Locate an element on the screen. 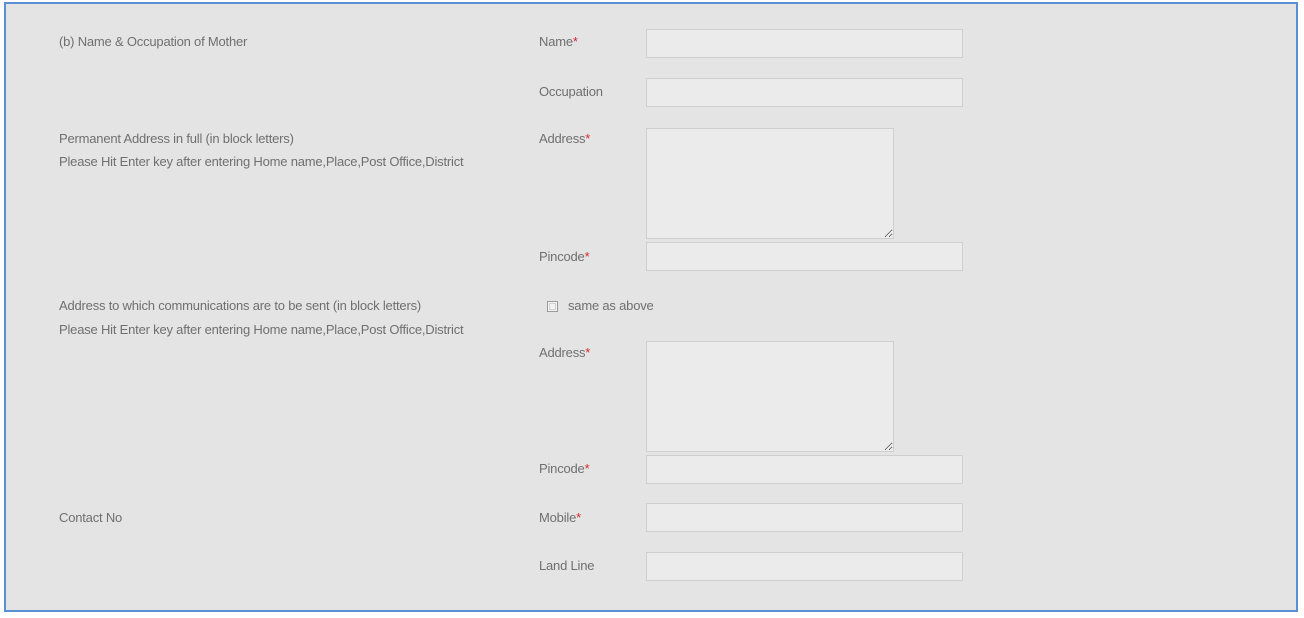 Image resolution: width=1304 pixels, height=618 pixels. mother-section-label: (b) Name & Occupation of Mother is located at coordinates (153, 41).